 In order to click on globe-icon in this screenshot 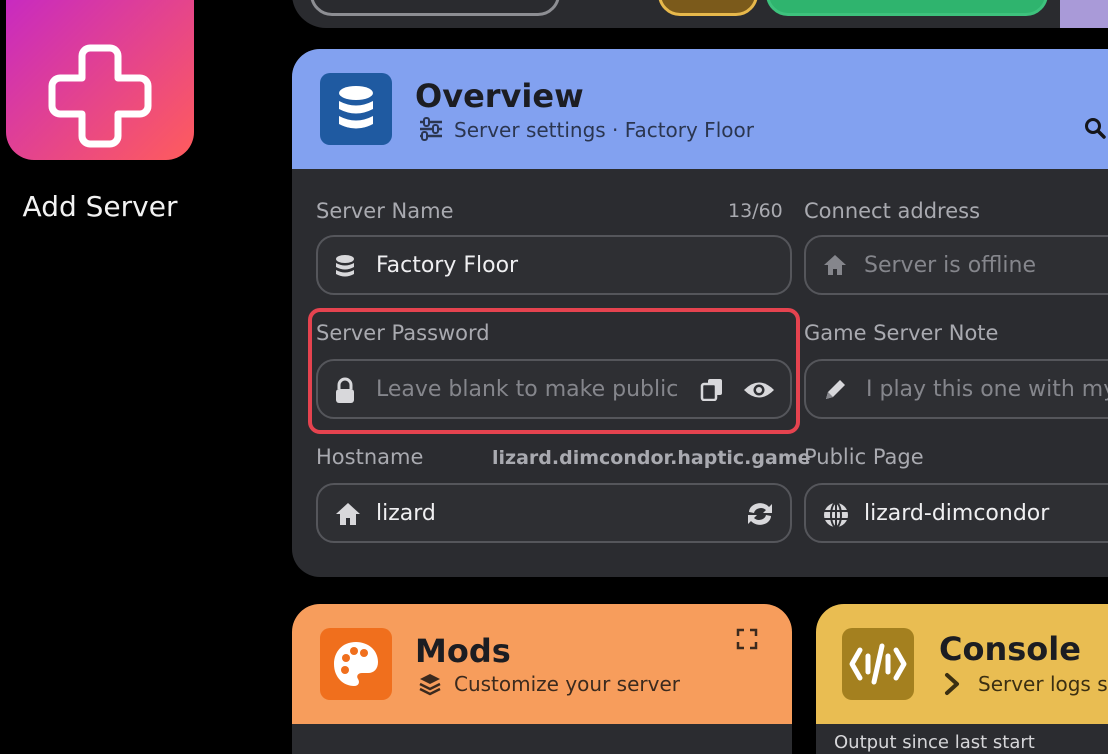, I will do `click(836, 517)`.